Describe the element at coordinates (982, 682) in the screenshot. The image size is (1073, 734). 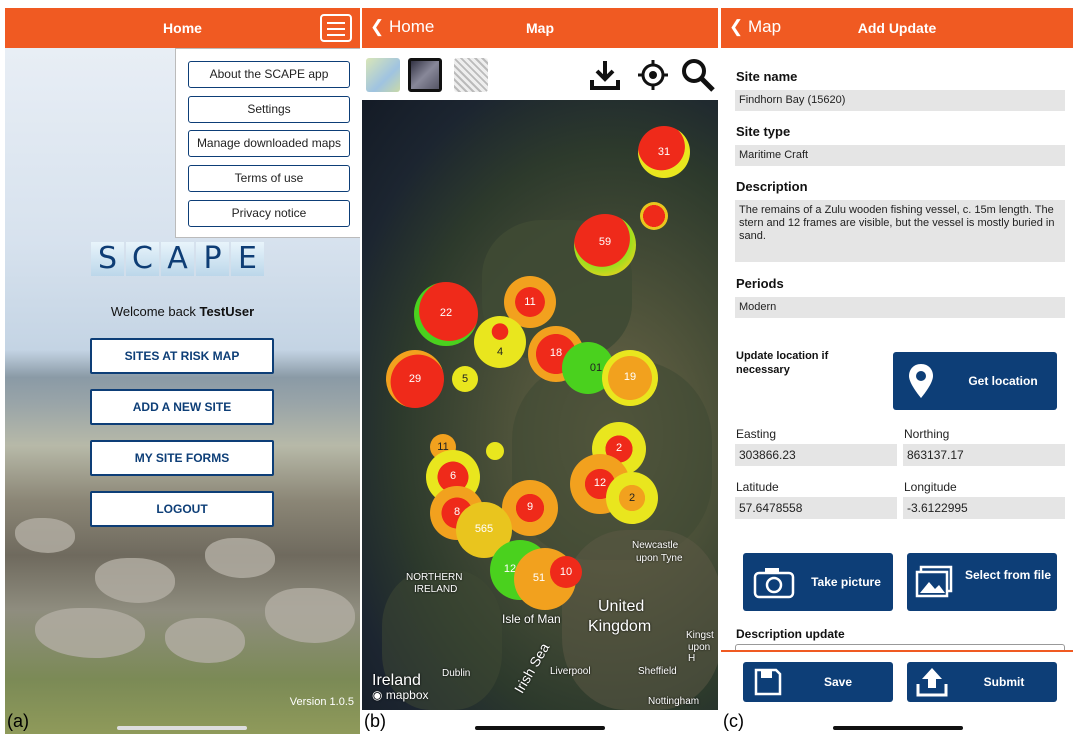
I see `submit-button: Submit` at that location.